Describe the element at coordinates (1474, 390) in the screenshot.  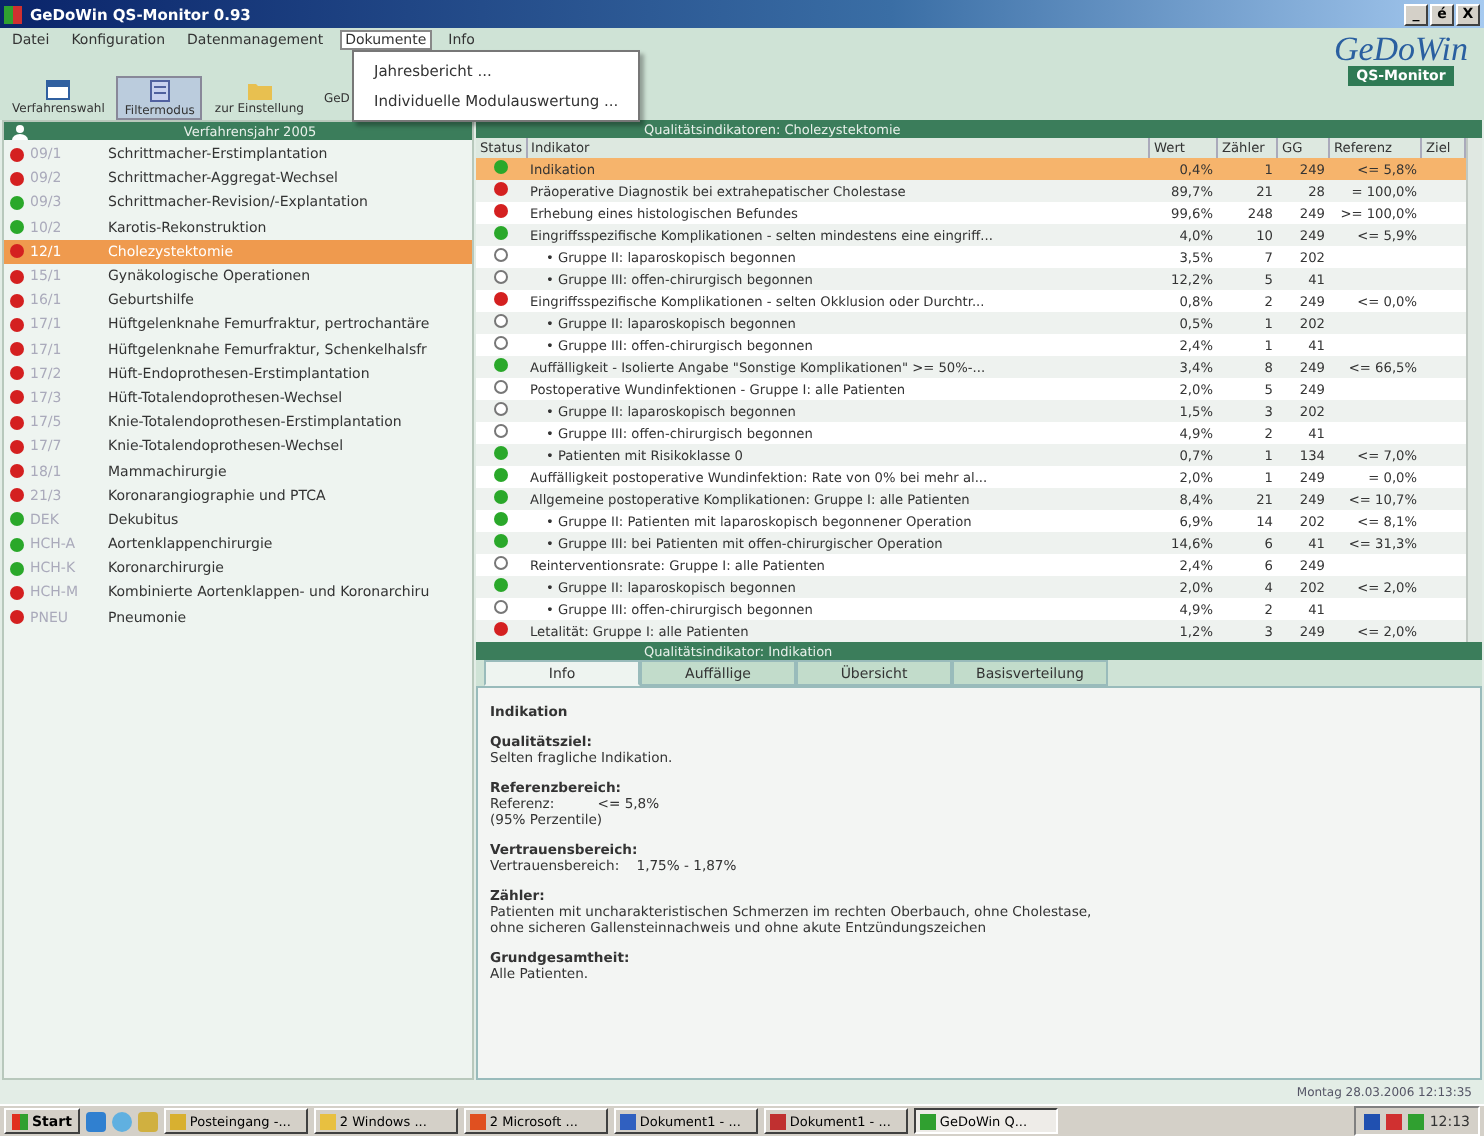
I see `scrollbar` at that location.